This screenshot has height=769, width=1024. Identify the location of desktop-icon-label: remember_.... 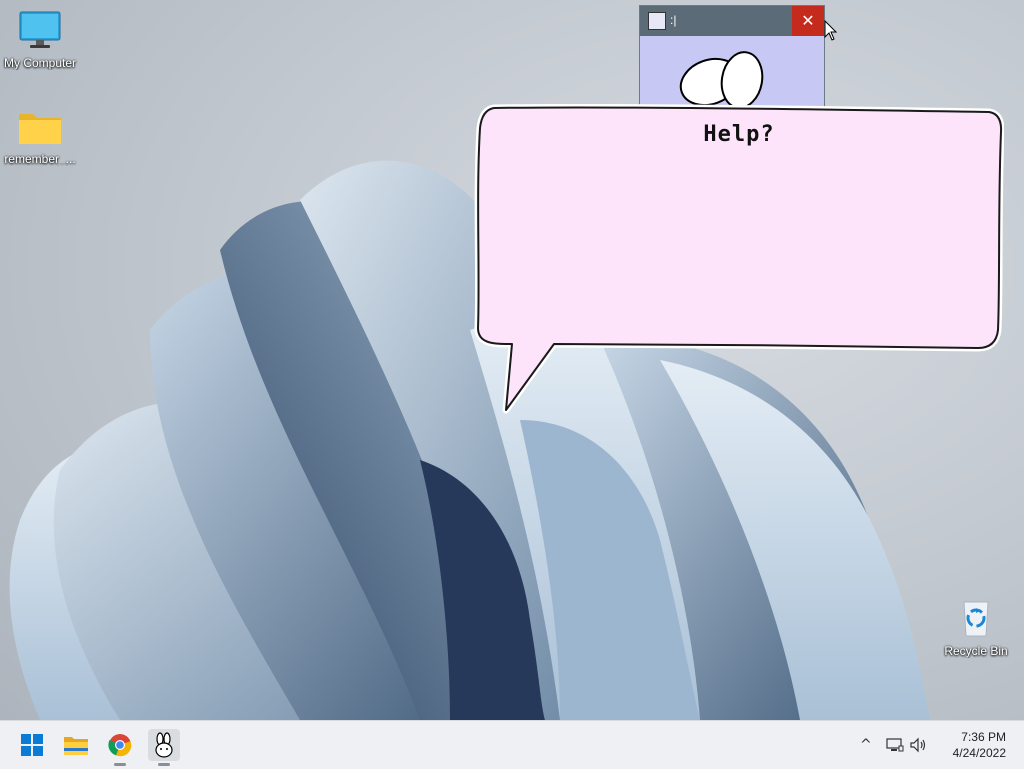
(40, 159).